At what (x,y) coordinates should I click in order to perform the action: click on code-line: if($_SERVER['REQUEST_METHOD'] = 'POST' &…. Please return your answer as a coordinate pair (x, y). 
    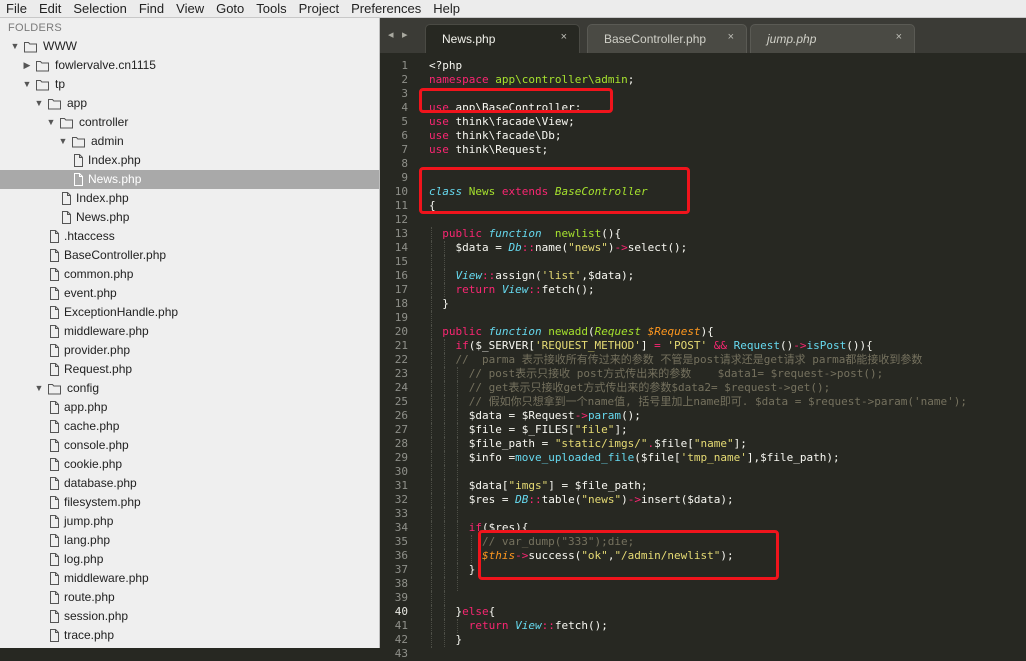
    Looking at the image, I should click on (663, 346).